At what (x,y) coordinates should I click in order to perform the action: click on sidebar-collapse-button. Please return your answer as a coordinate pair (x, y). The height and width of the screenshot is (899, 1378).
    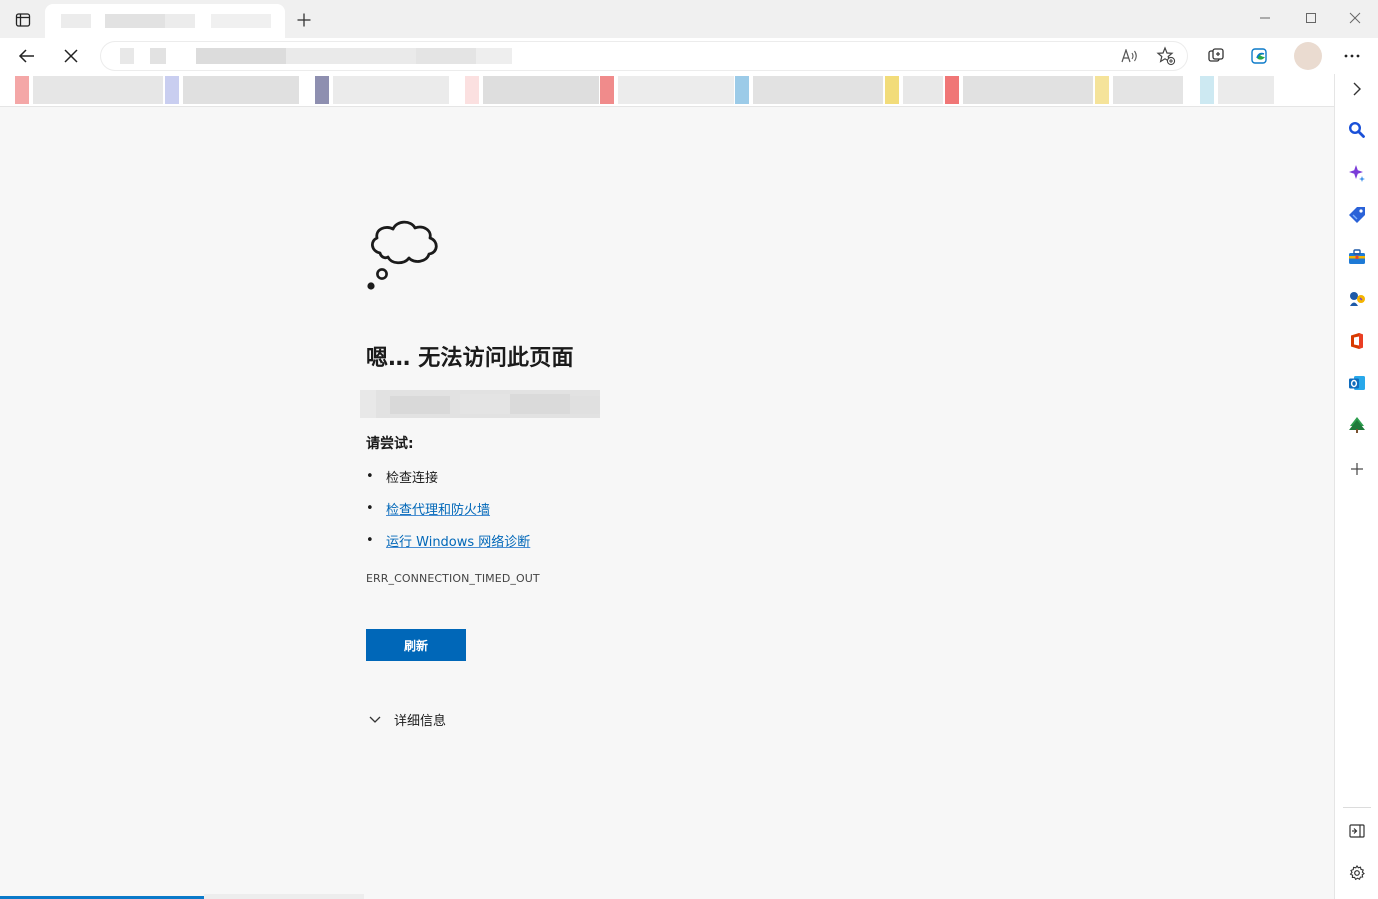
    Looking at the image, I should click on (1357, 89).